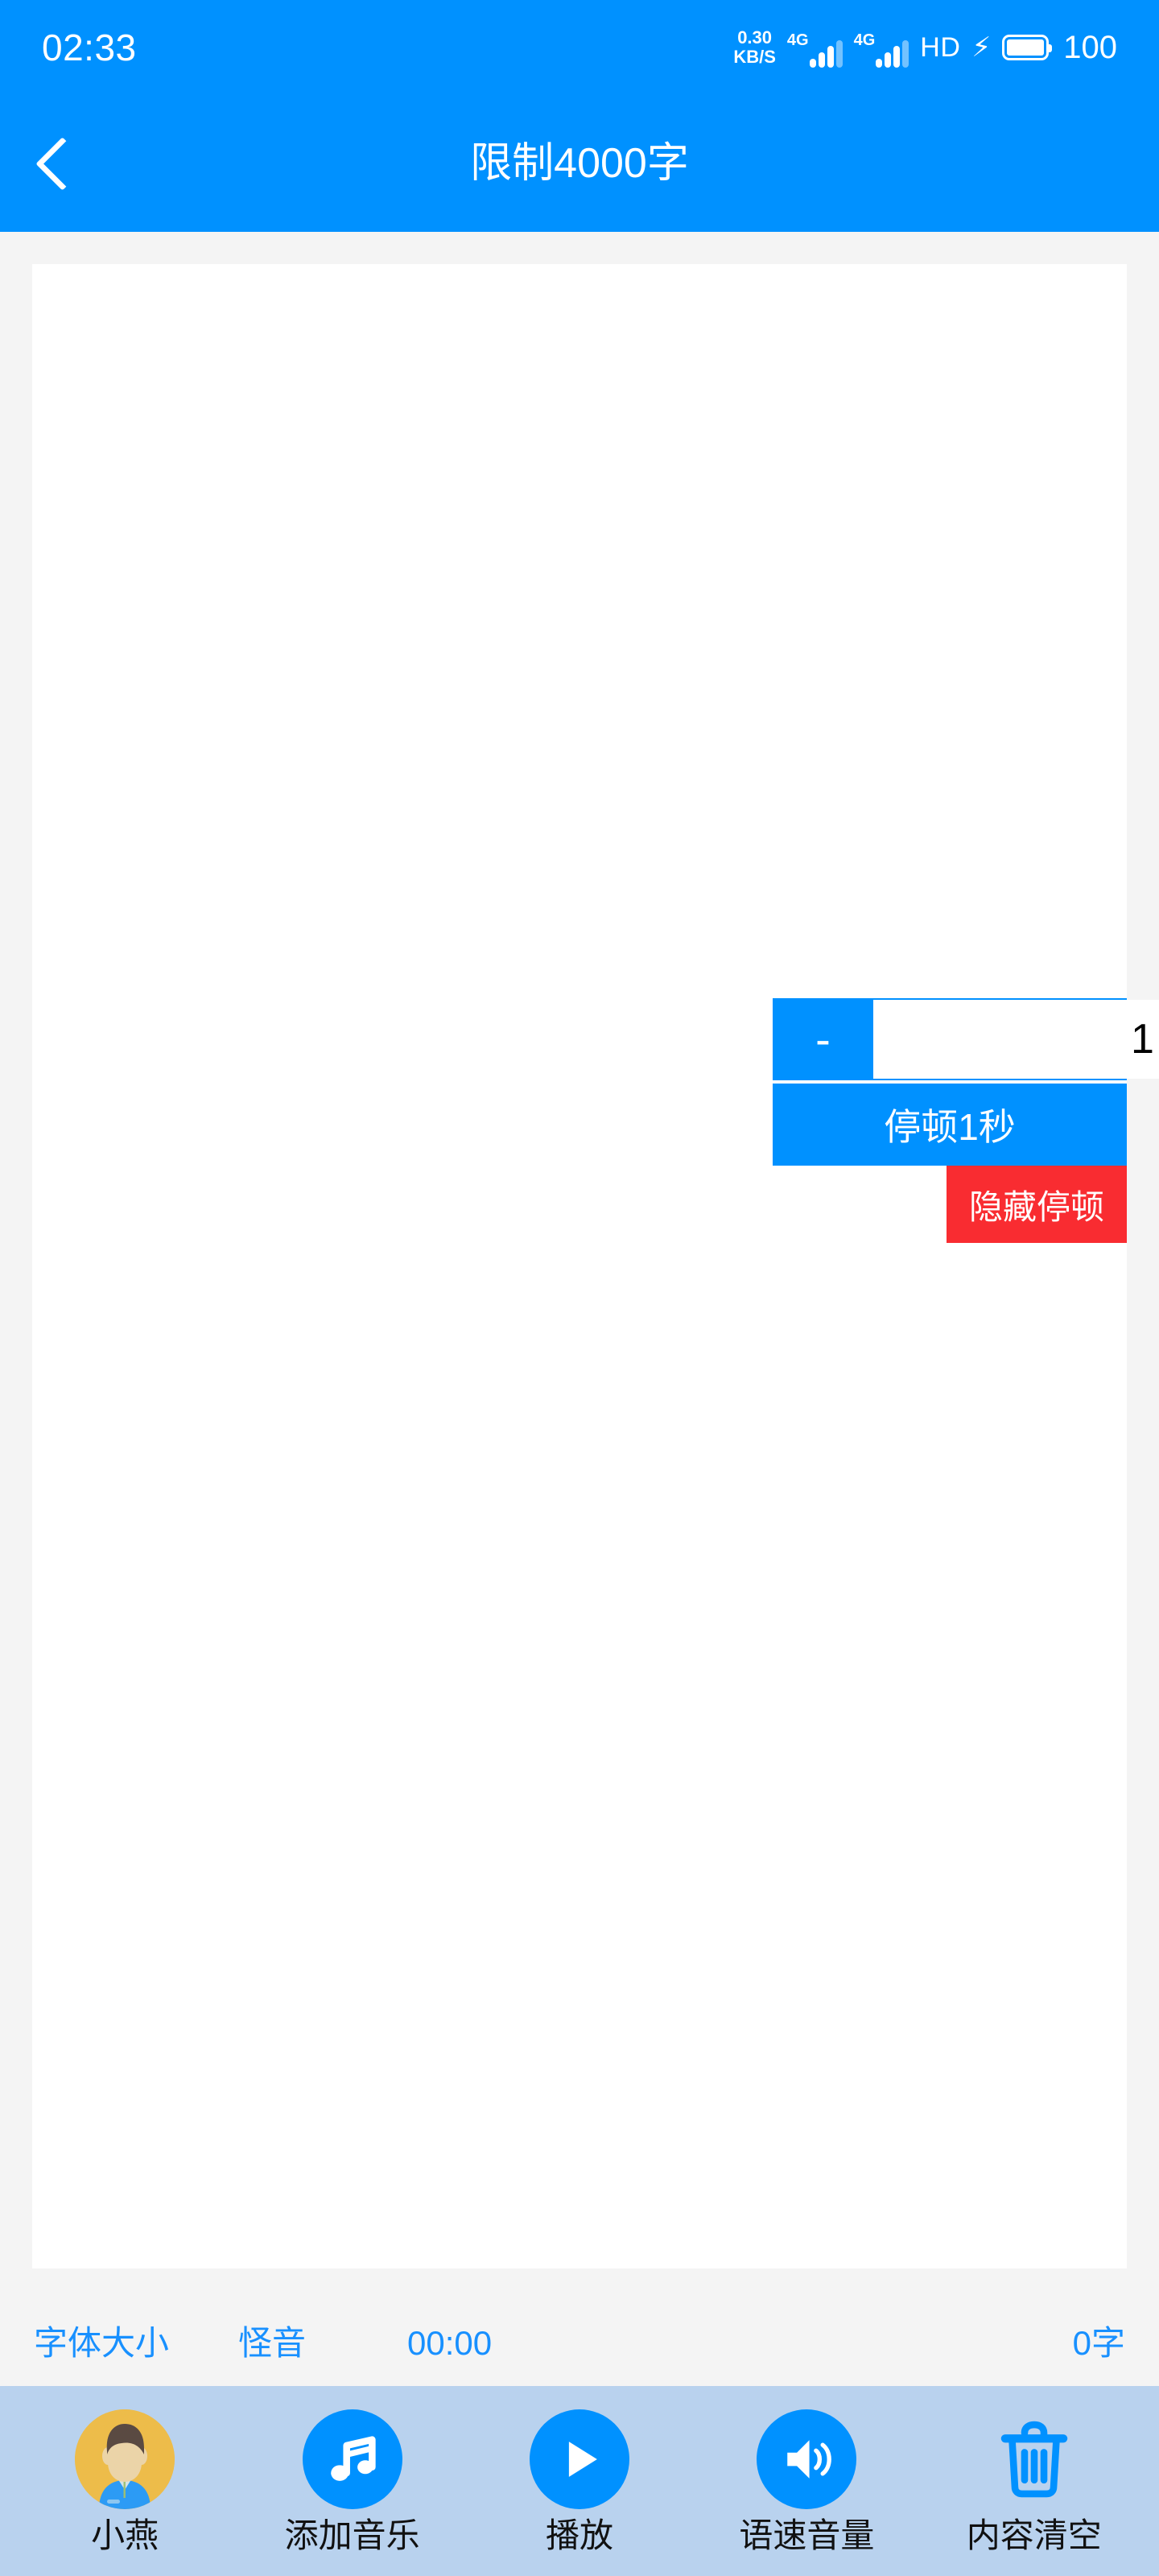 Image resolution: width=1159 pixels, height=2576 pixels. I want to click on sim1-signal-bars, so click(826, 54).